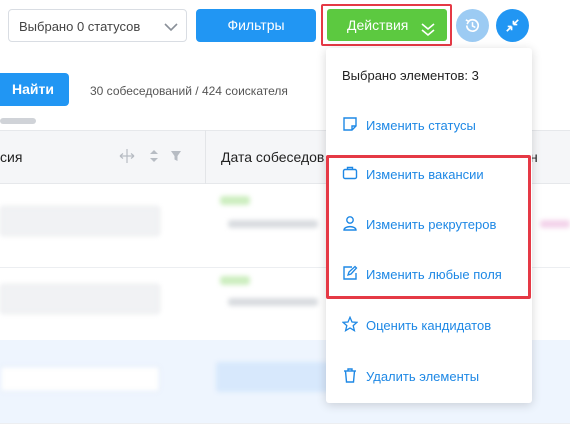  I want to click on collapse-button, so click(512, 25).